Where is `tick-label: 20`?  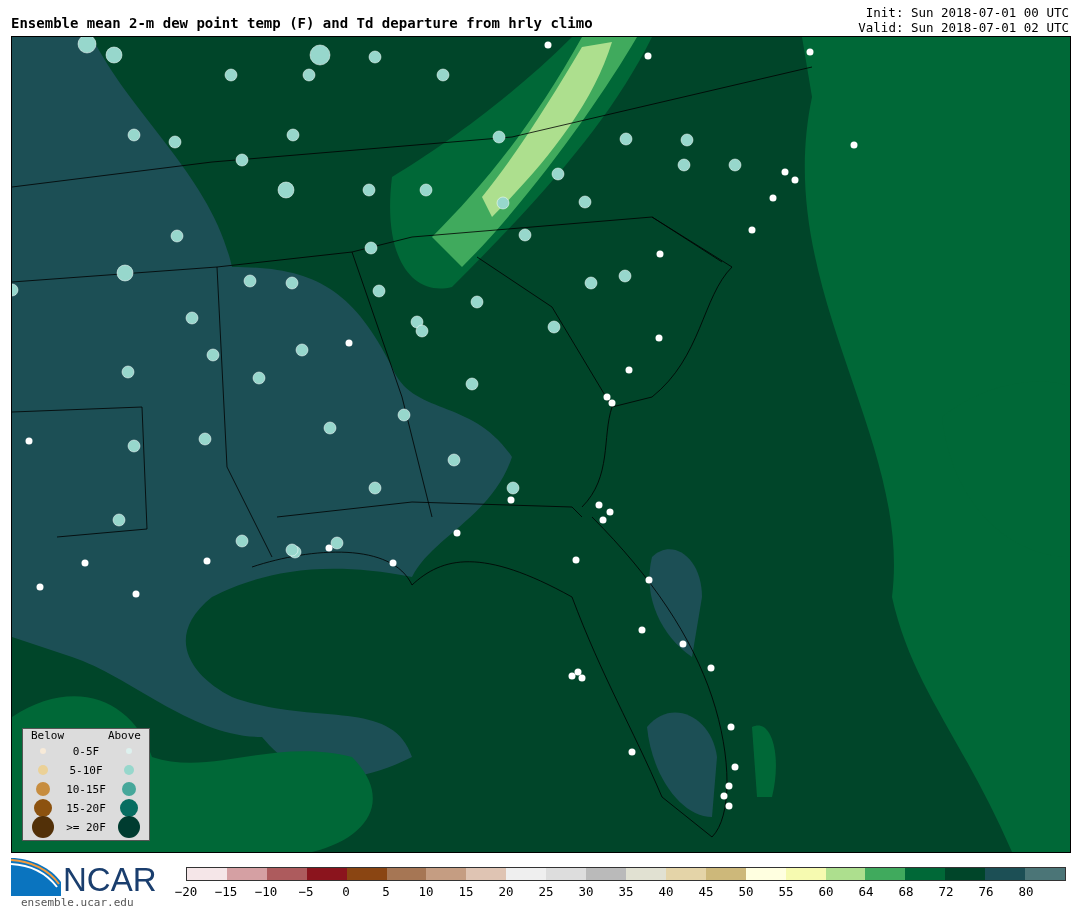
tick-label: 20 is located at coordinates (506, 891).